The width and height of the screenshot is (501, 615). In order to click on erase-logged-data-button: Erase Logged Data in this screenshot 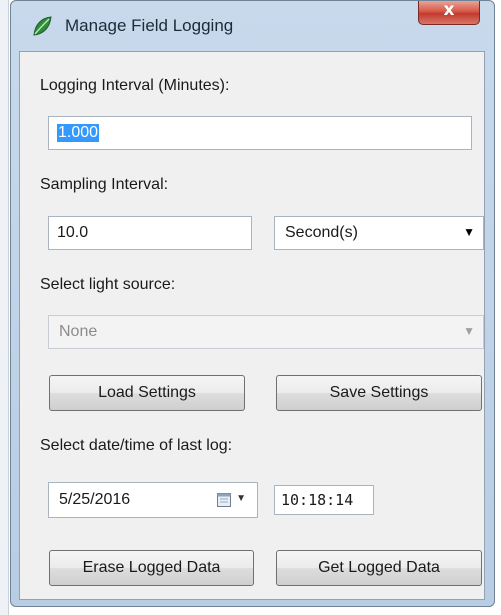, I will do `click(151, 568)`.